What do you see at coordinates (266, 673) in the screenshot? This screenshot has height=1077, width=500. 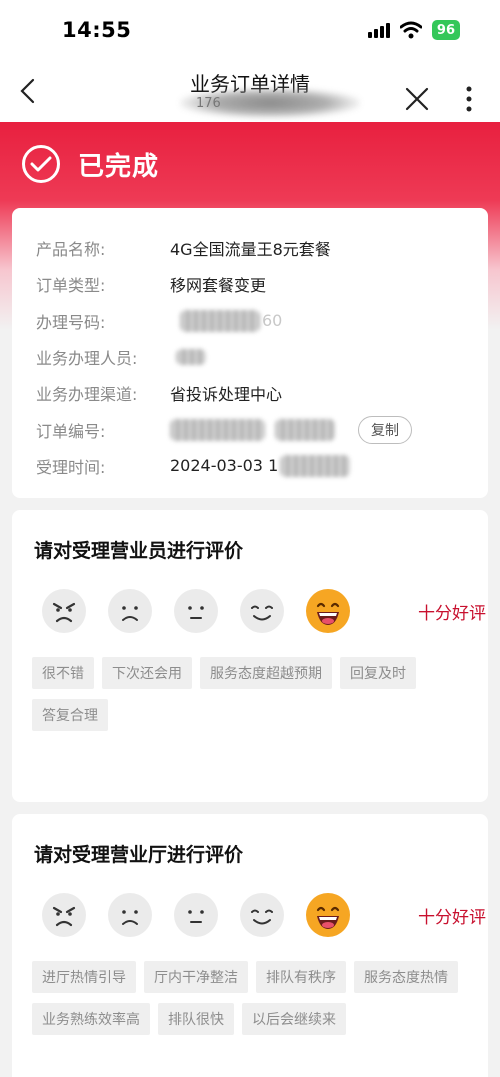 I see `rating-tag: 服务态度超越预期` at bounding box center [266, 673].